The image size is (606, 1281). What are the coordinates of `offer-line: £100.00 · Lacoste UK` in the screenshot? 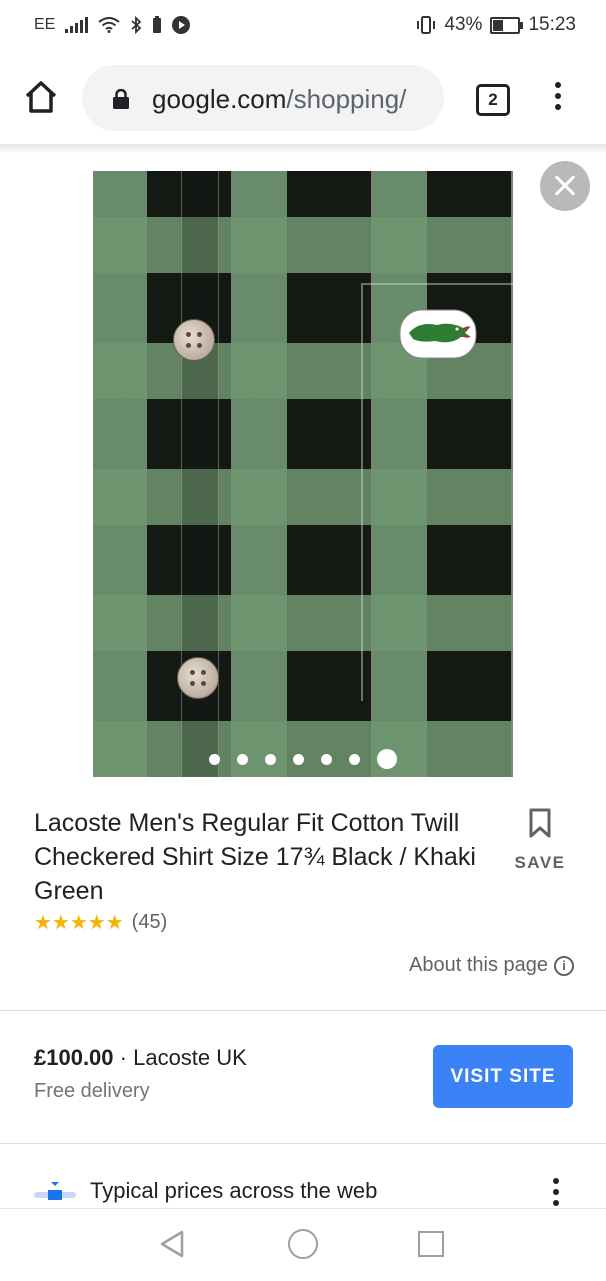 It's located at (140, 1058).